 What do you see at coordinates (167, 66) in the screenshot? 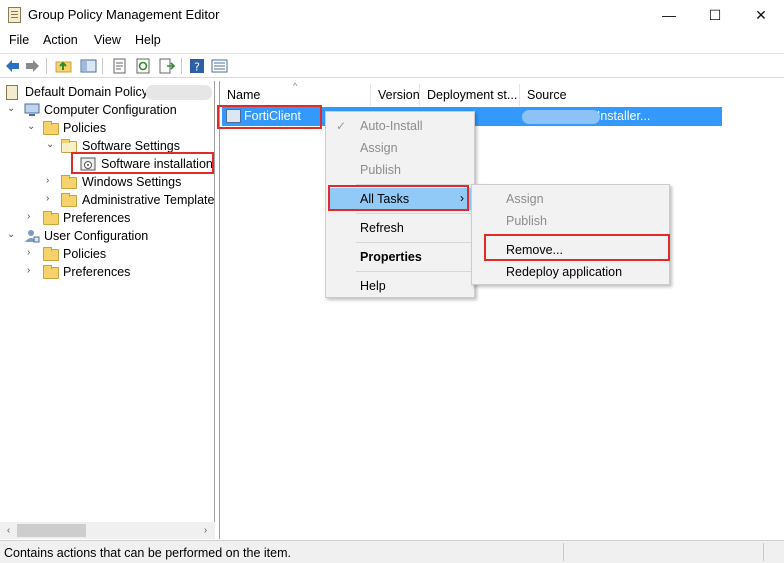
I see `export-list-icon` at bounding box center [167, 66].